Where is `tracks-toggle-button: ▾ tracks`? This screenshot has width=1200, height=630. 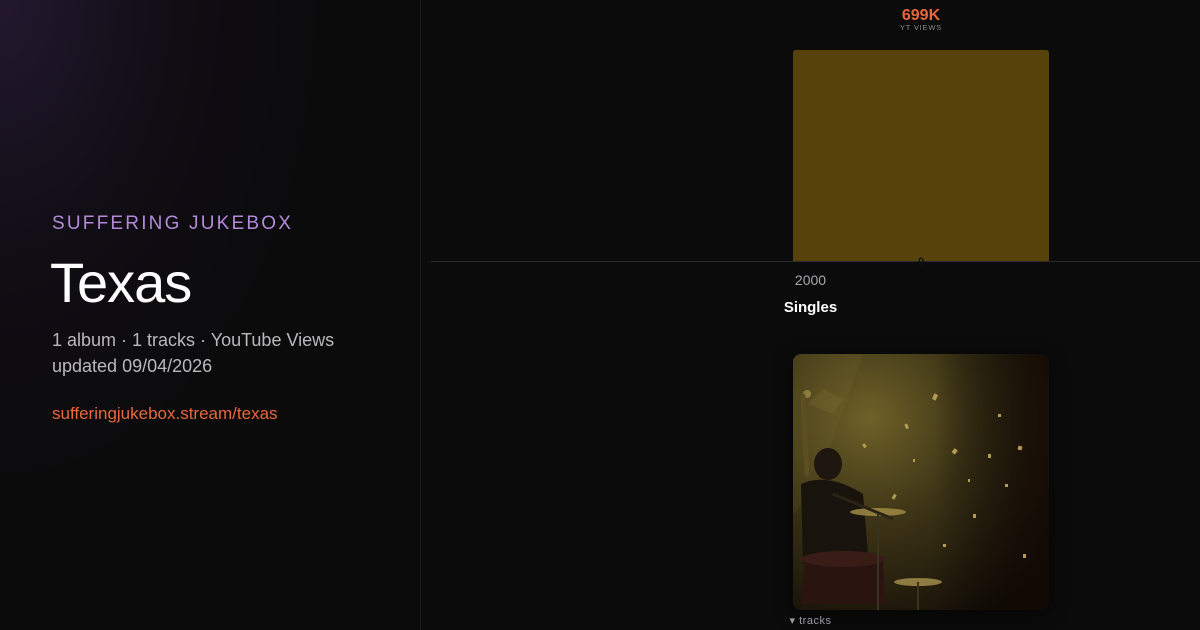
tracks-toggle-button: ▾ tracks is located at coordinates (810, 620).